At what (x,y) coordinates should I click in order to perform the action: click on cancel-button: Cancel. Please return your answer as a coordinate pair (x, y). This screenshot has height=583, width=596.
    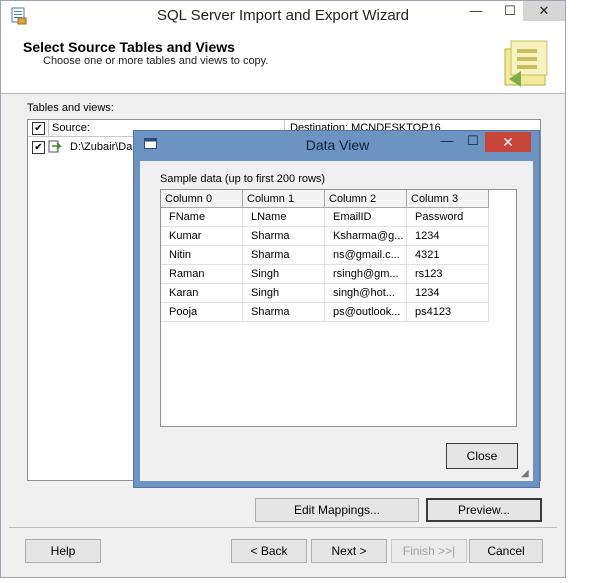
    Looking at the image, I should click on (506, 551).